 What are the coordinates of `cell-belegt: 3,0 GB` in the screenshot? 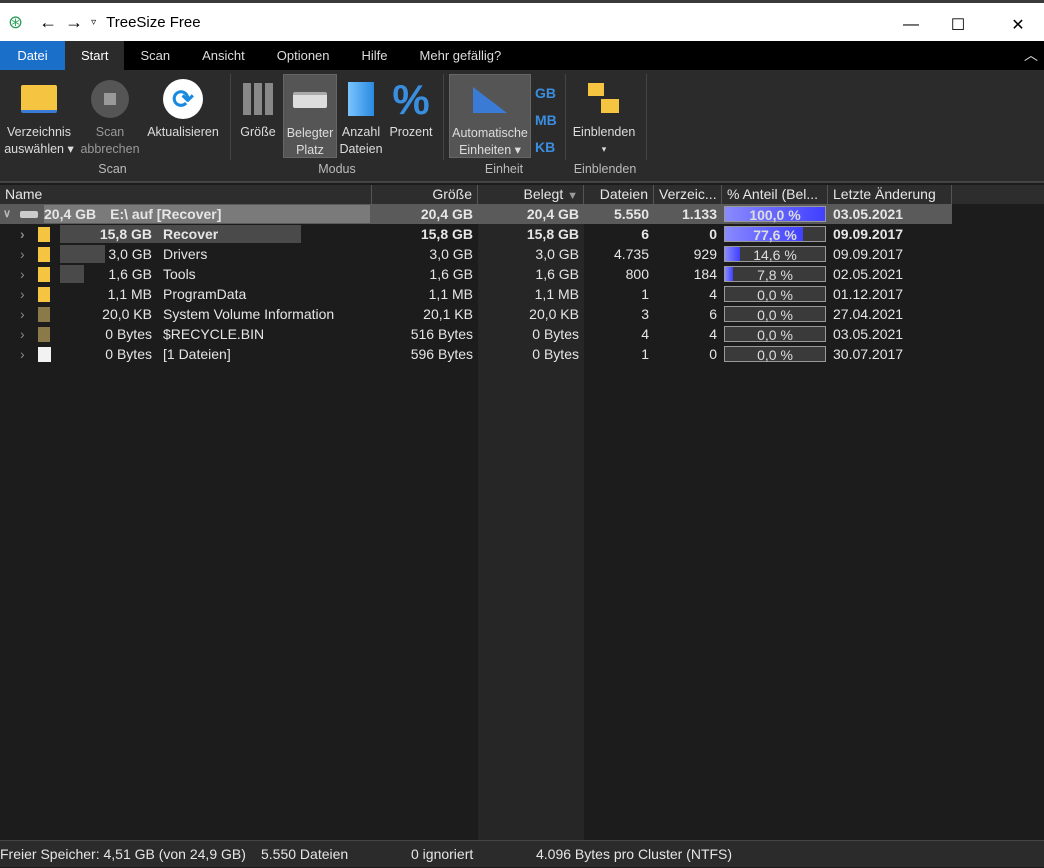 It's located at (557, 254).